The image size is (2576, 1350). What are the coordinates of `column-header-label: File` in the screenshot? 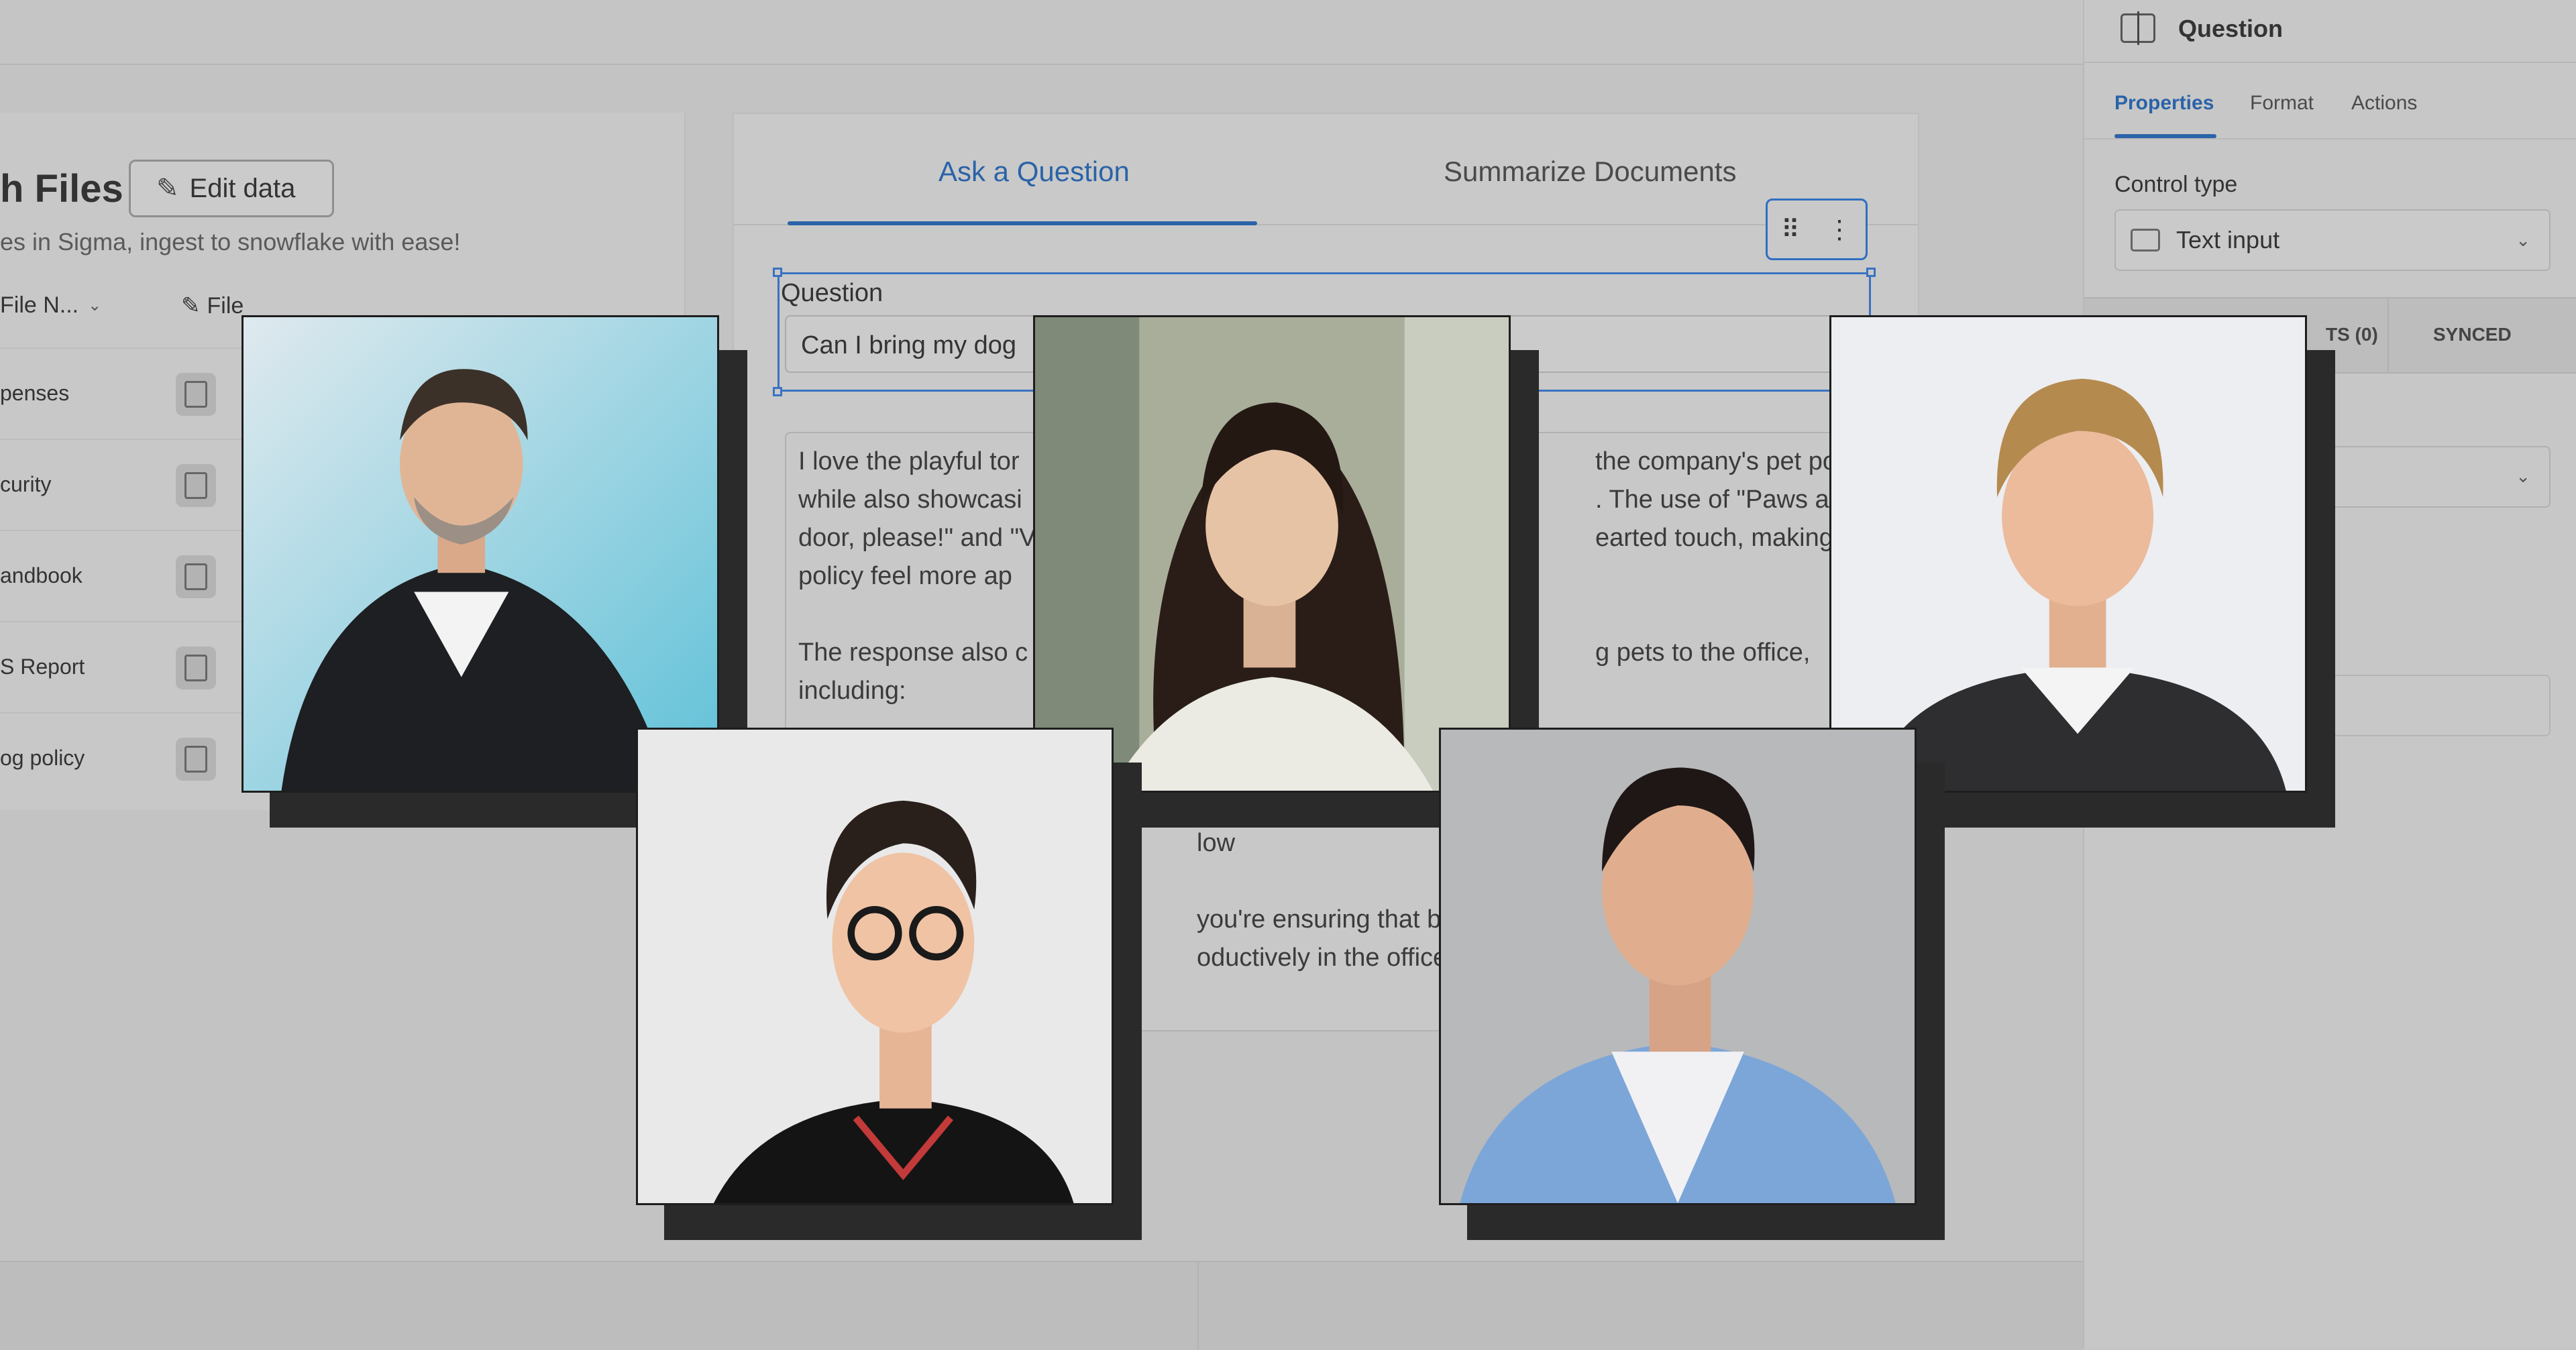 It's located at (225, 305).